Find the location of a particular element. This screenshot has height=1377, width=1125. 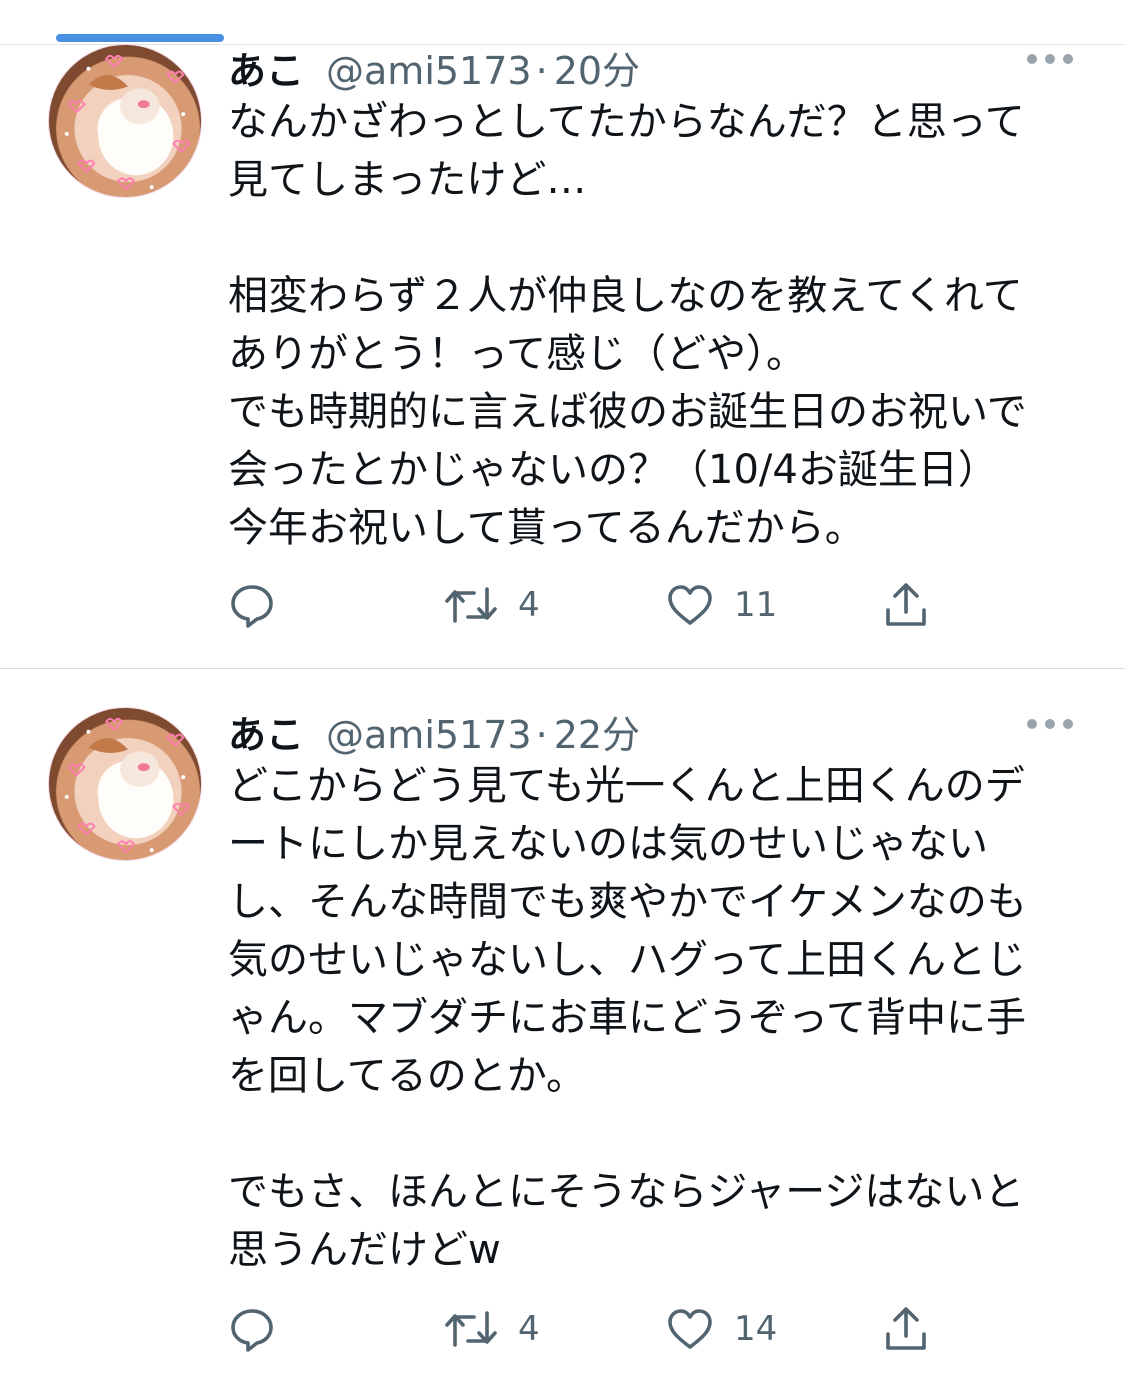

tweet-text-line: でも時期的に言えば彼のお誕生日のお祝いで is located at coordinates (627, 412).